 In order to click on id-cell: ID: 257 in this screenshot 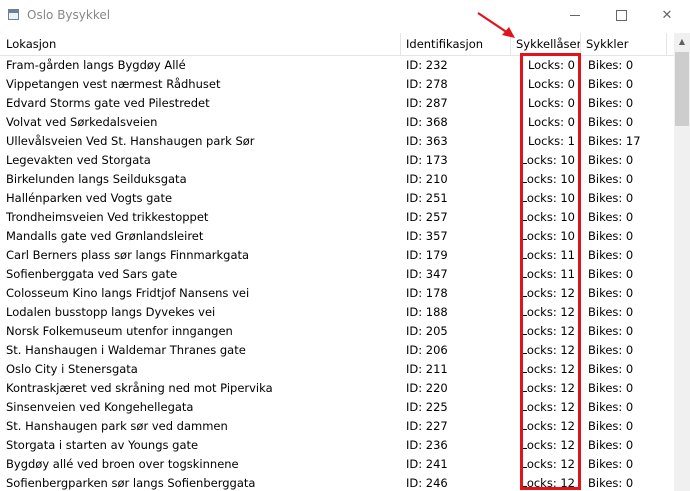, I will do `click(427, 217)`.